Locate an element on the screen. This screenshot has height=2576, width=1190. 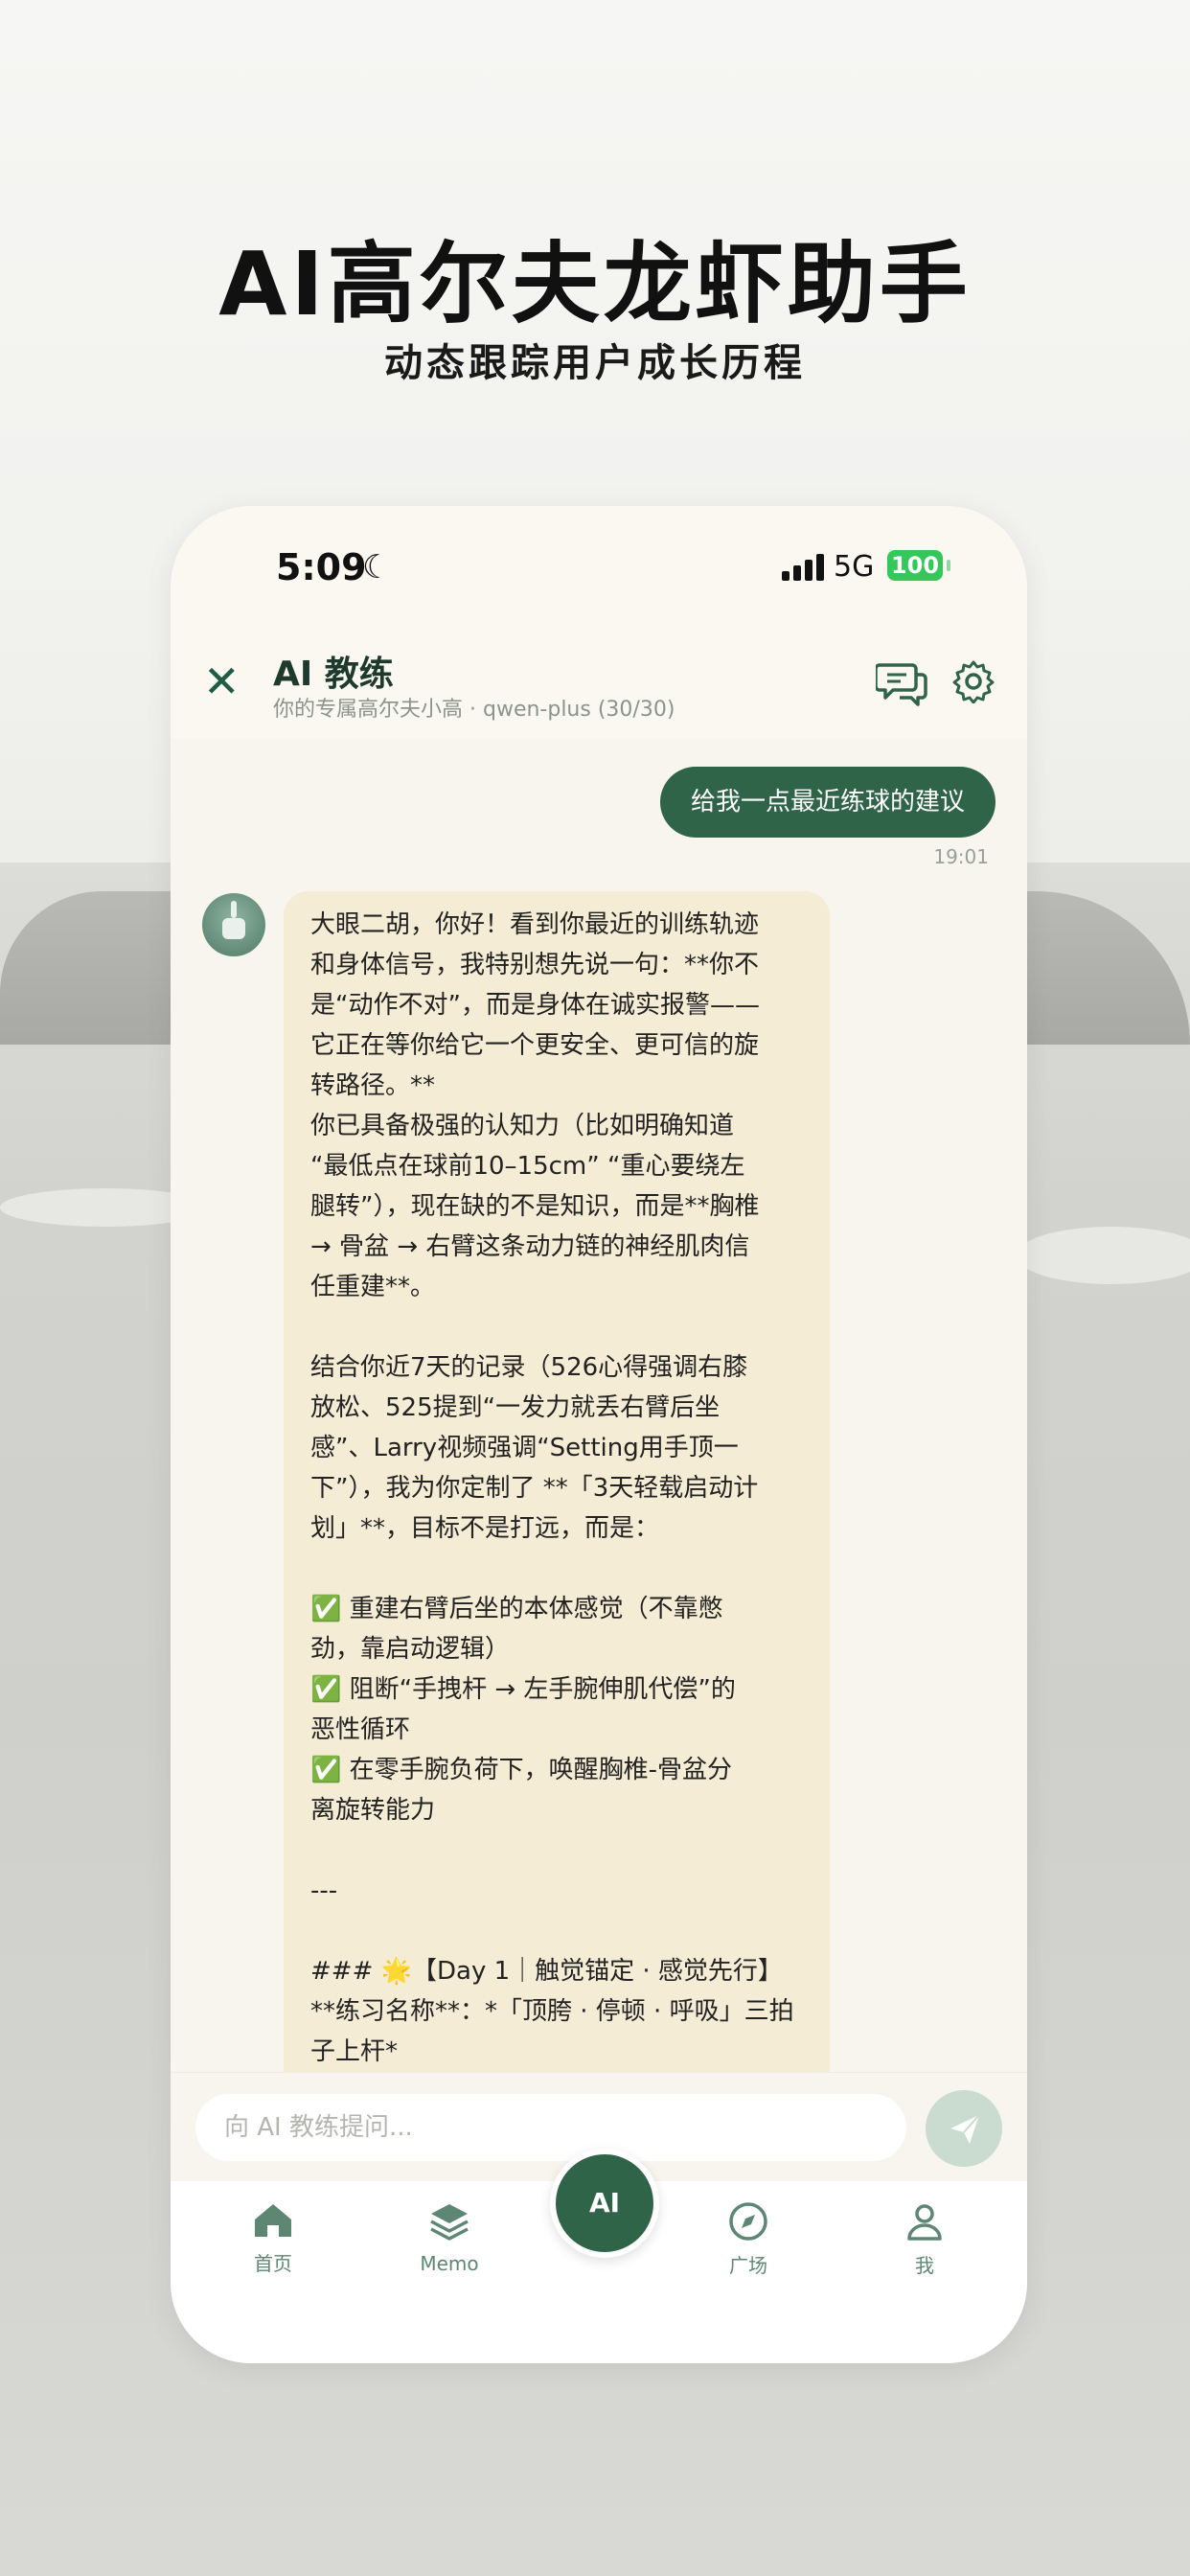
status-time: 5:09 is located at coordinates (321, 567).